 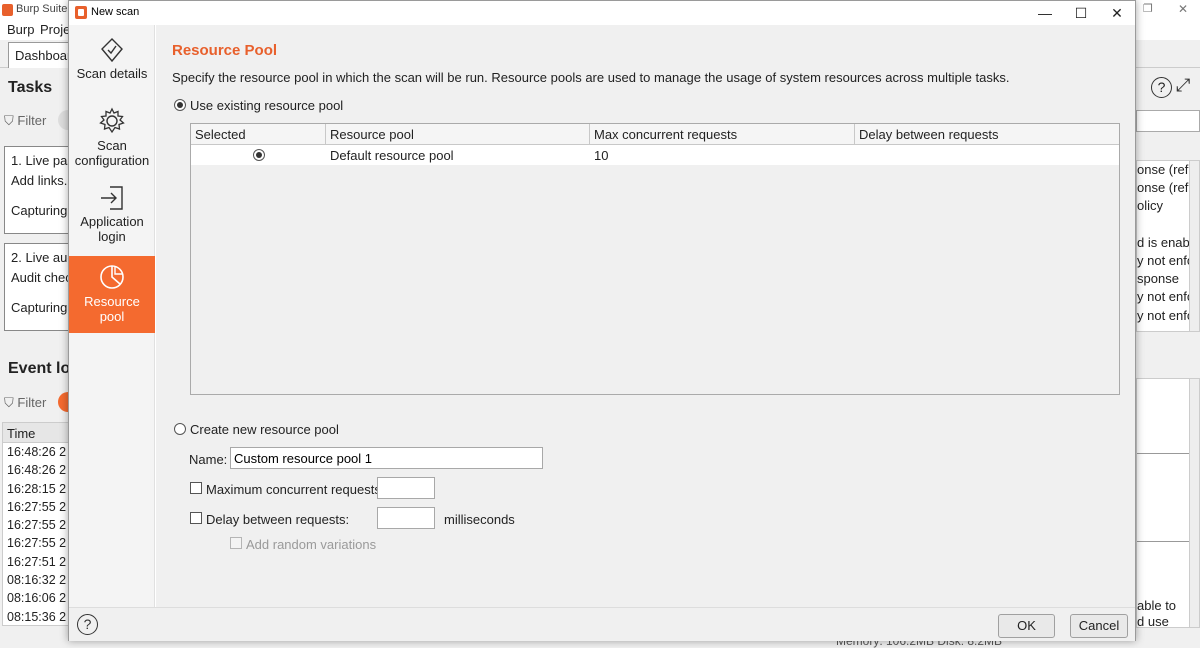 I want to click on detail-text: d use, so click(x=1153, y=621).